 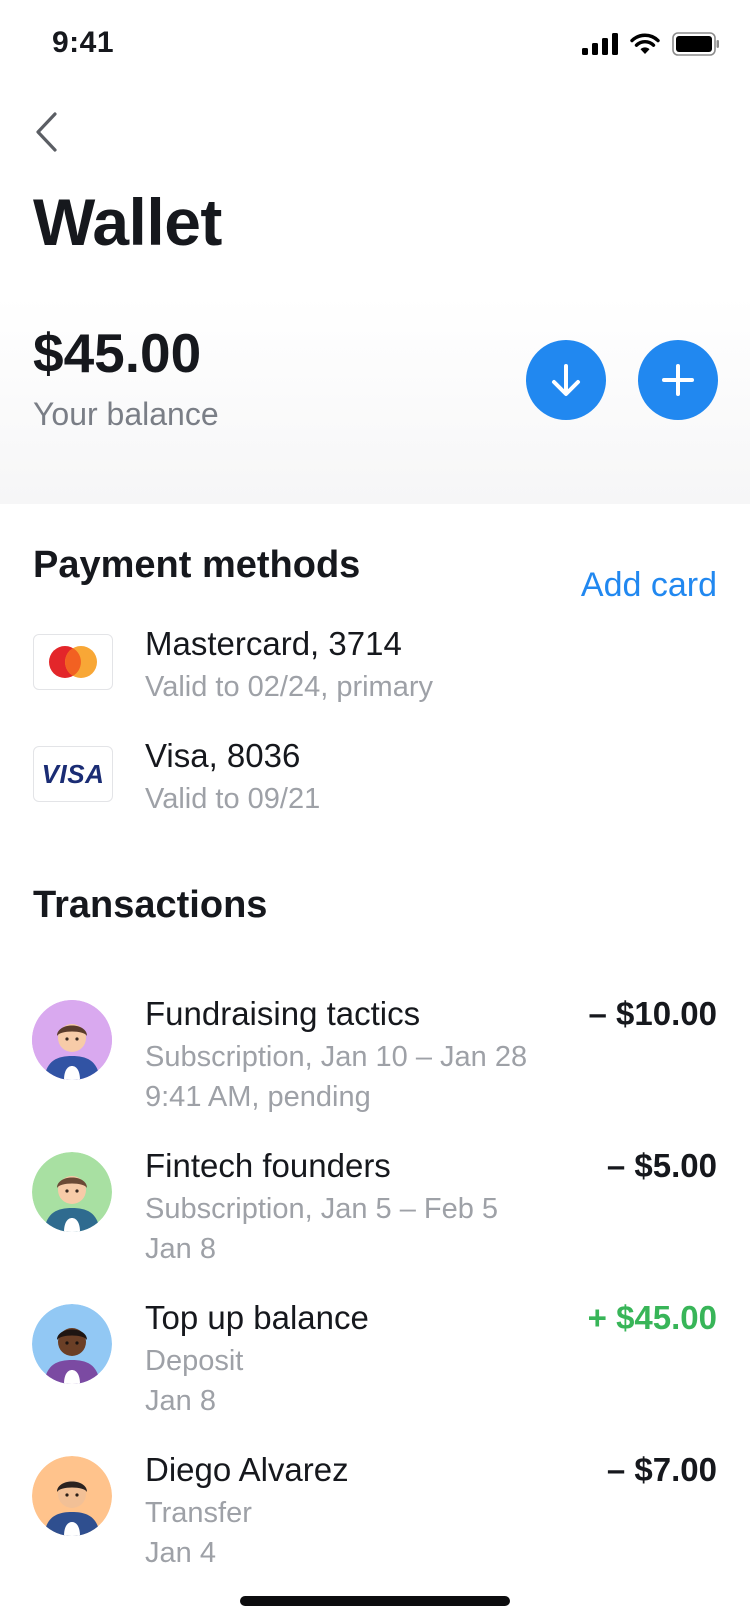 What do you see at coordinates (283, 1013) in the screenshot?
I see `transaction-title: Fundraising tactics` at bounding box center [283, 1013].